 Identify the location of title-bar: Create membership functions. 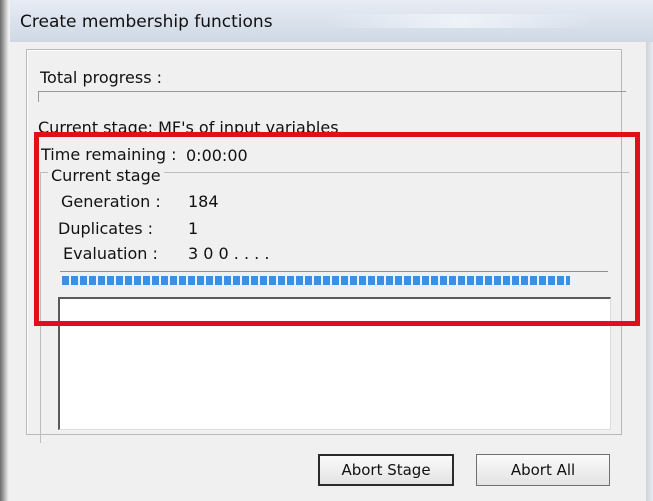
(331, 21).